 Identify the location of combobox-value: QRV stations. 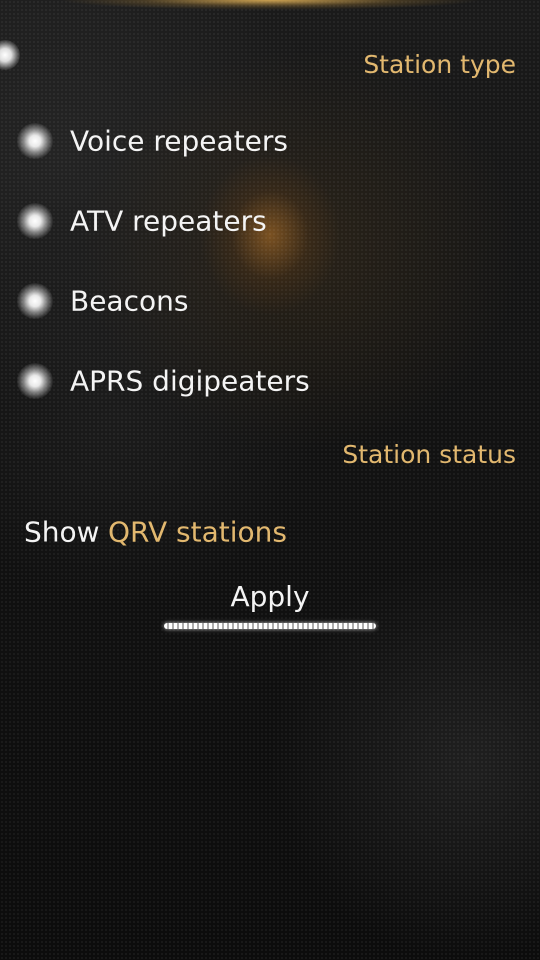
(197, 532).